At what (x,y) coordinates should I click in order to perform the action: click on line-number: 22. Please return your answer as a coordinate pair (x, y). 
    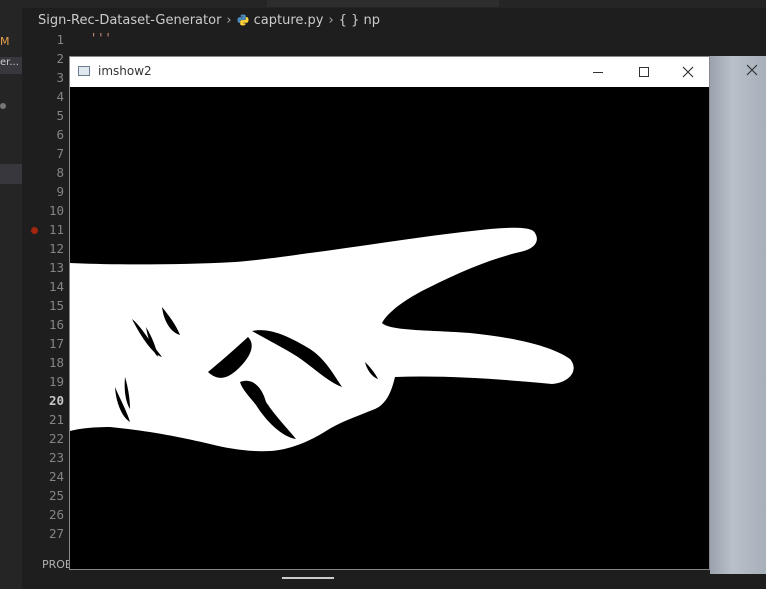
    Looking at the image, I should click on (56, 438).